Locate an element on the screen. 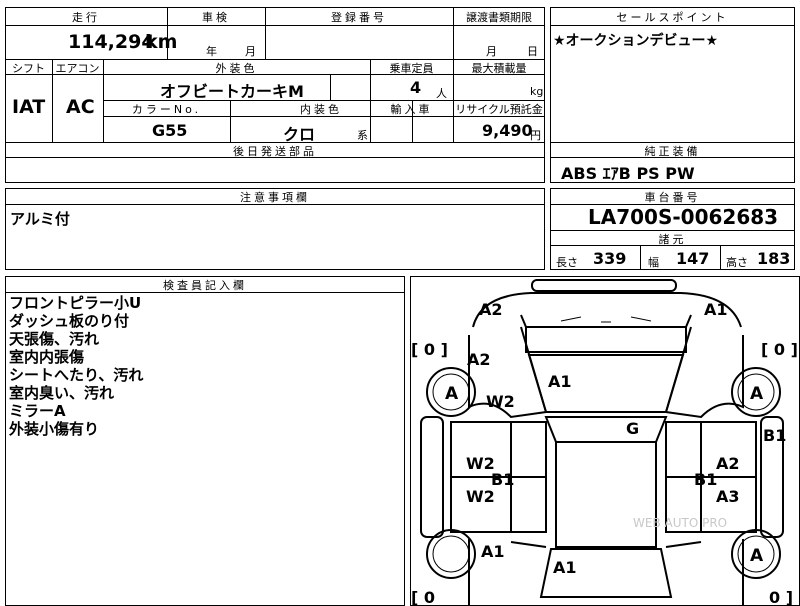 The image size is (800, 606). shift-label: シフト is located at coordinates (28, 68).